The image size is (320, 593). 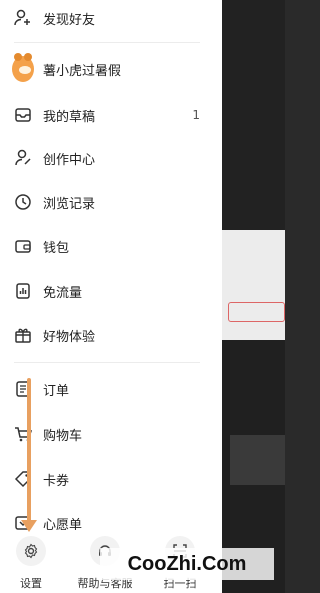 I want to click on settings-label: 设置, so click(x=31, y=583).